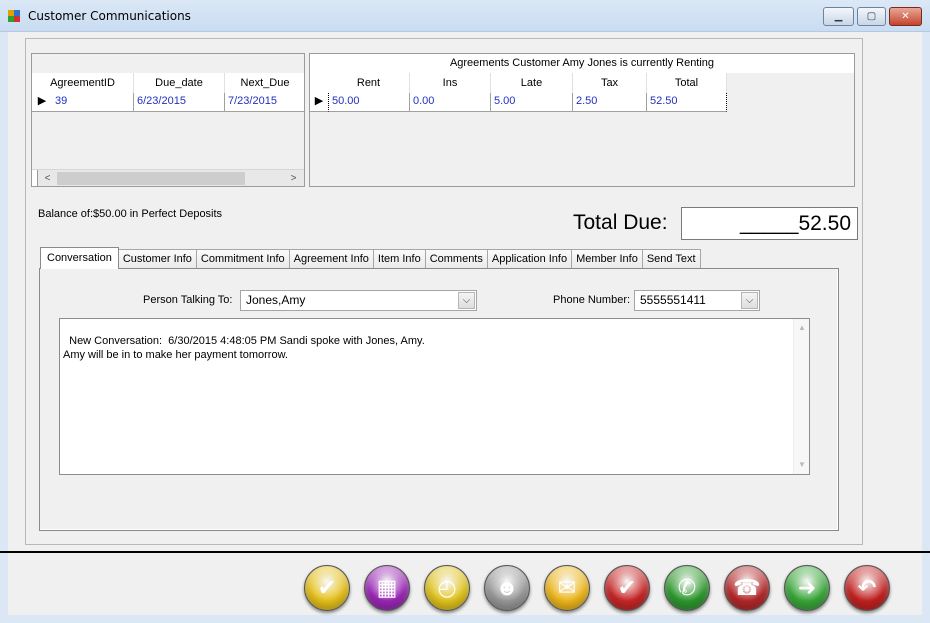  What do you see at coordinates (93, 102) in the screenshot?
I see `table-cell: 39` at bounding box center [93, 102].